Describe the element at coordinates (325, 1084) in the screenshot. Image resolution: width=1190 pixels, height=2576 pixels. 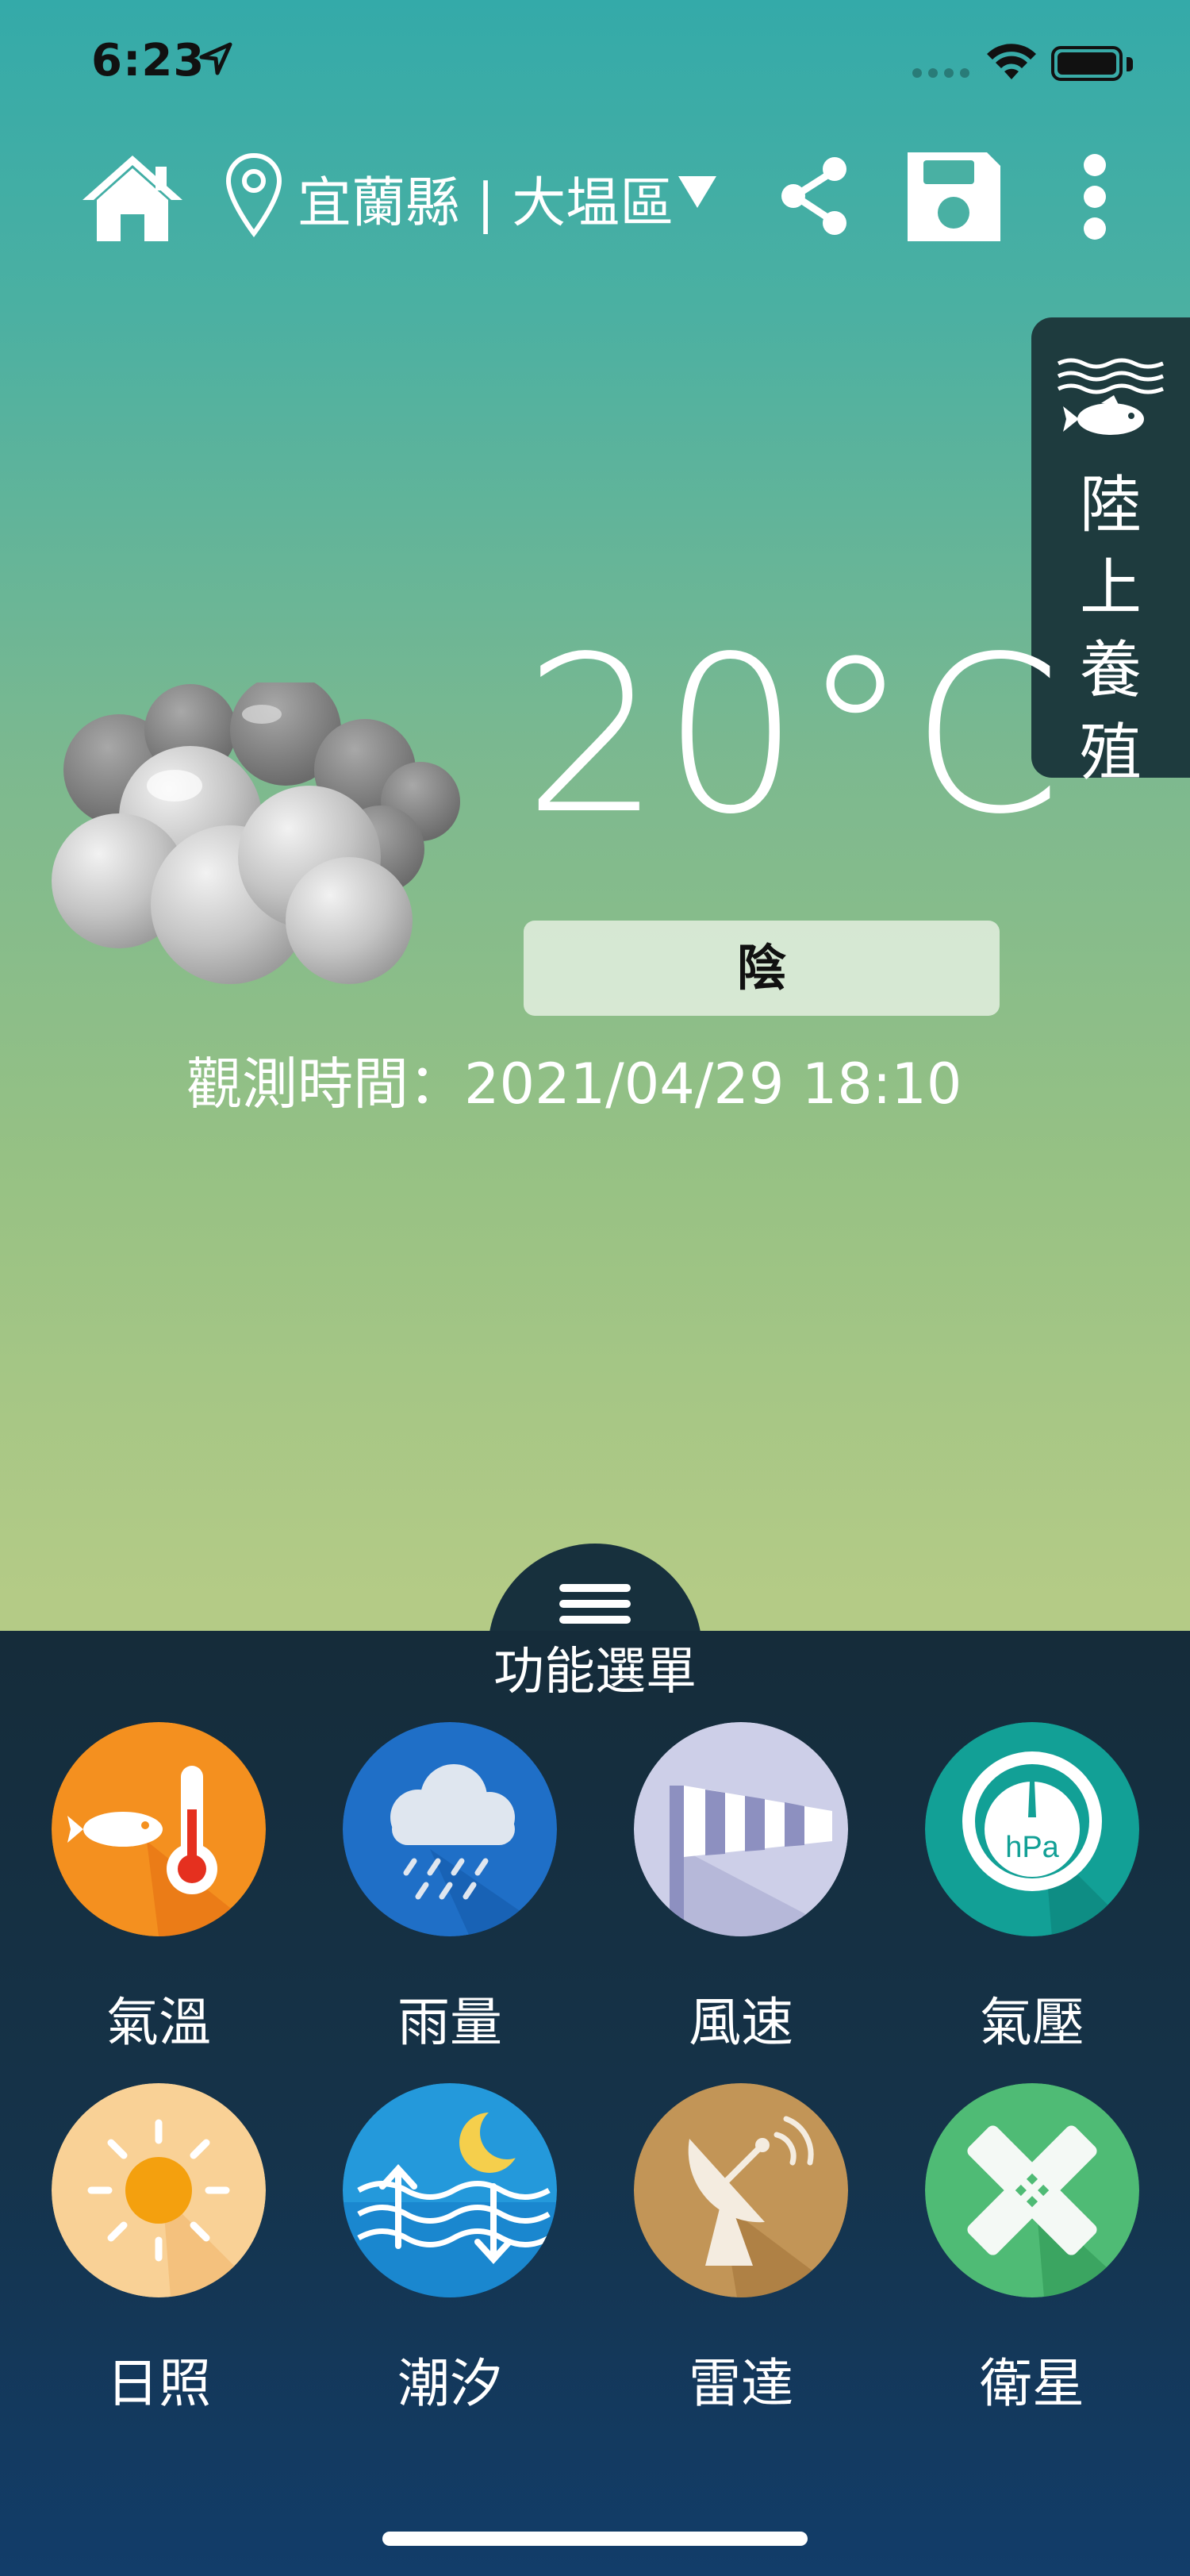
I see `observation-label: 觀測時間：` at that location.